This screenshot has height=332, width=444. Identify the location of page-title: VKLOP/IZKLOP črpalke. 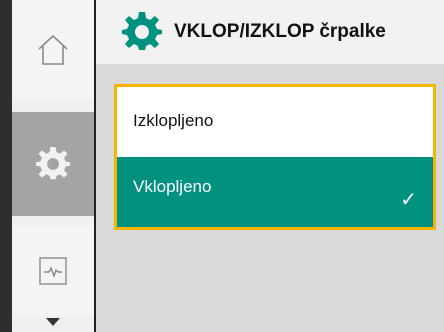
(280, 31).